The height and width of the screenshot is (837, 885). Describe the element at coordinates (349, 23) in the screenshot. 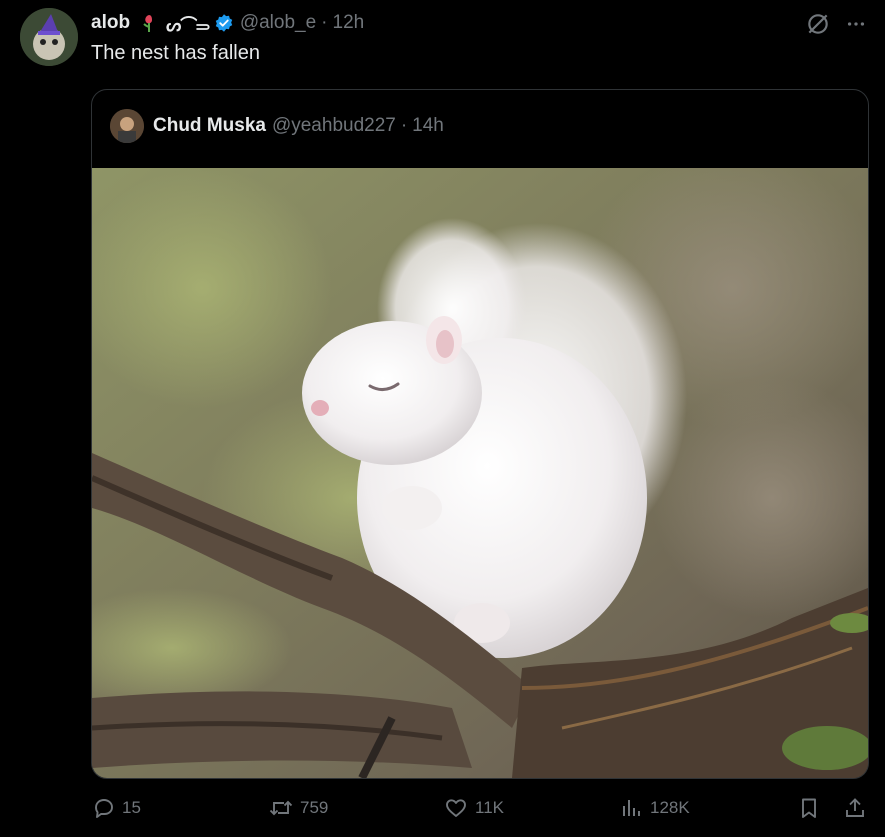

I see `tweet-time: 12h` at that location.